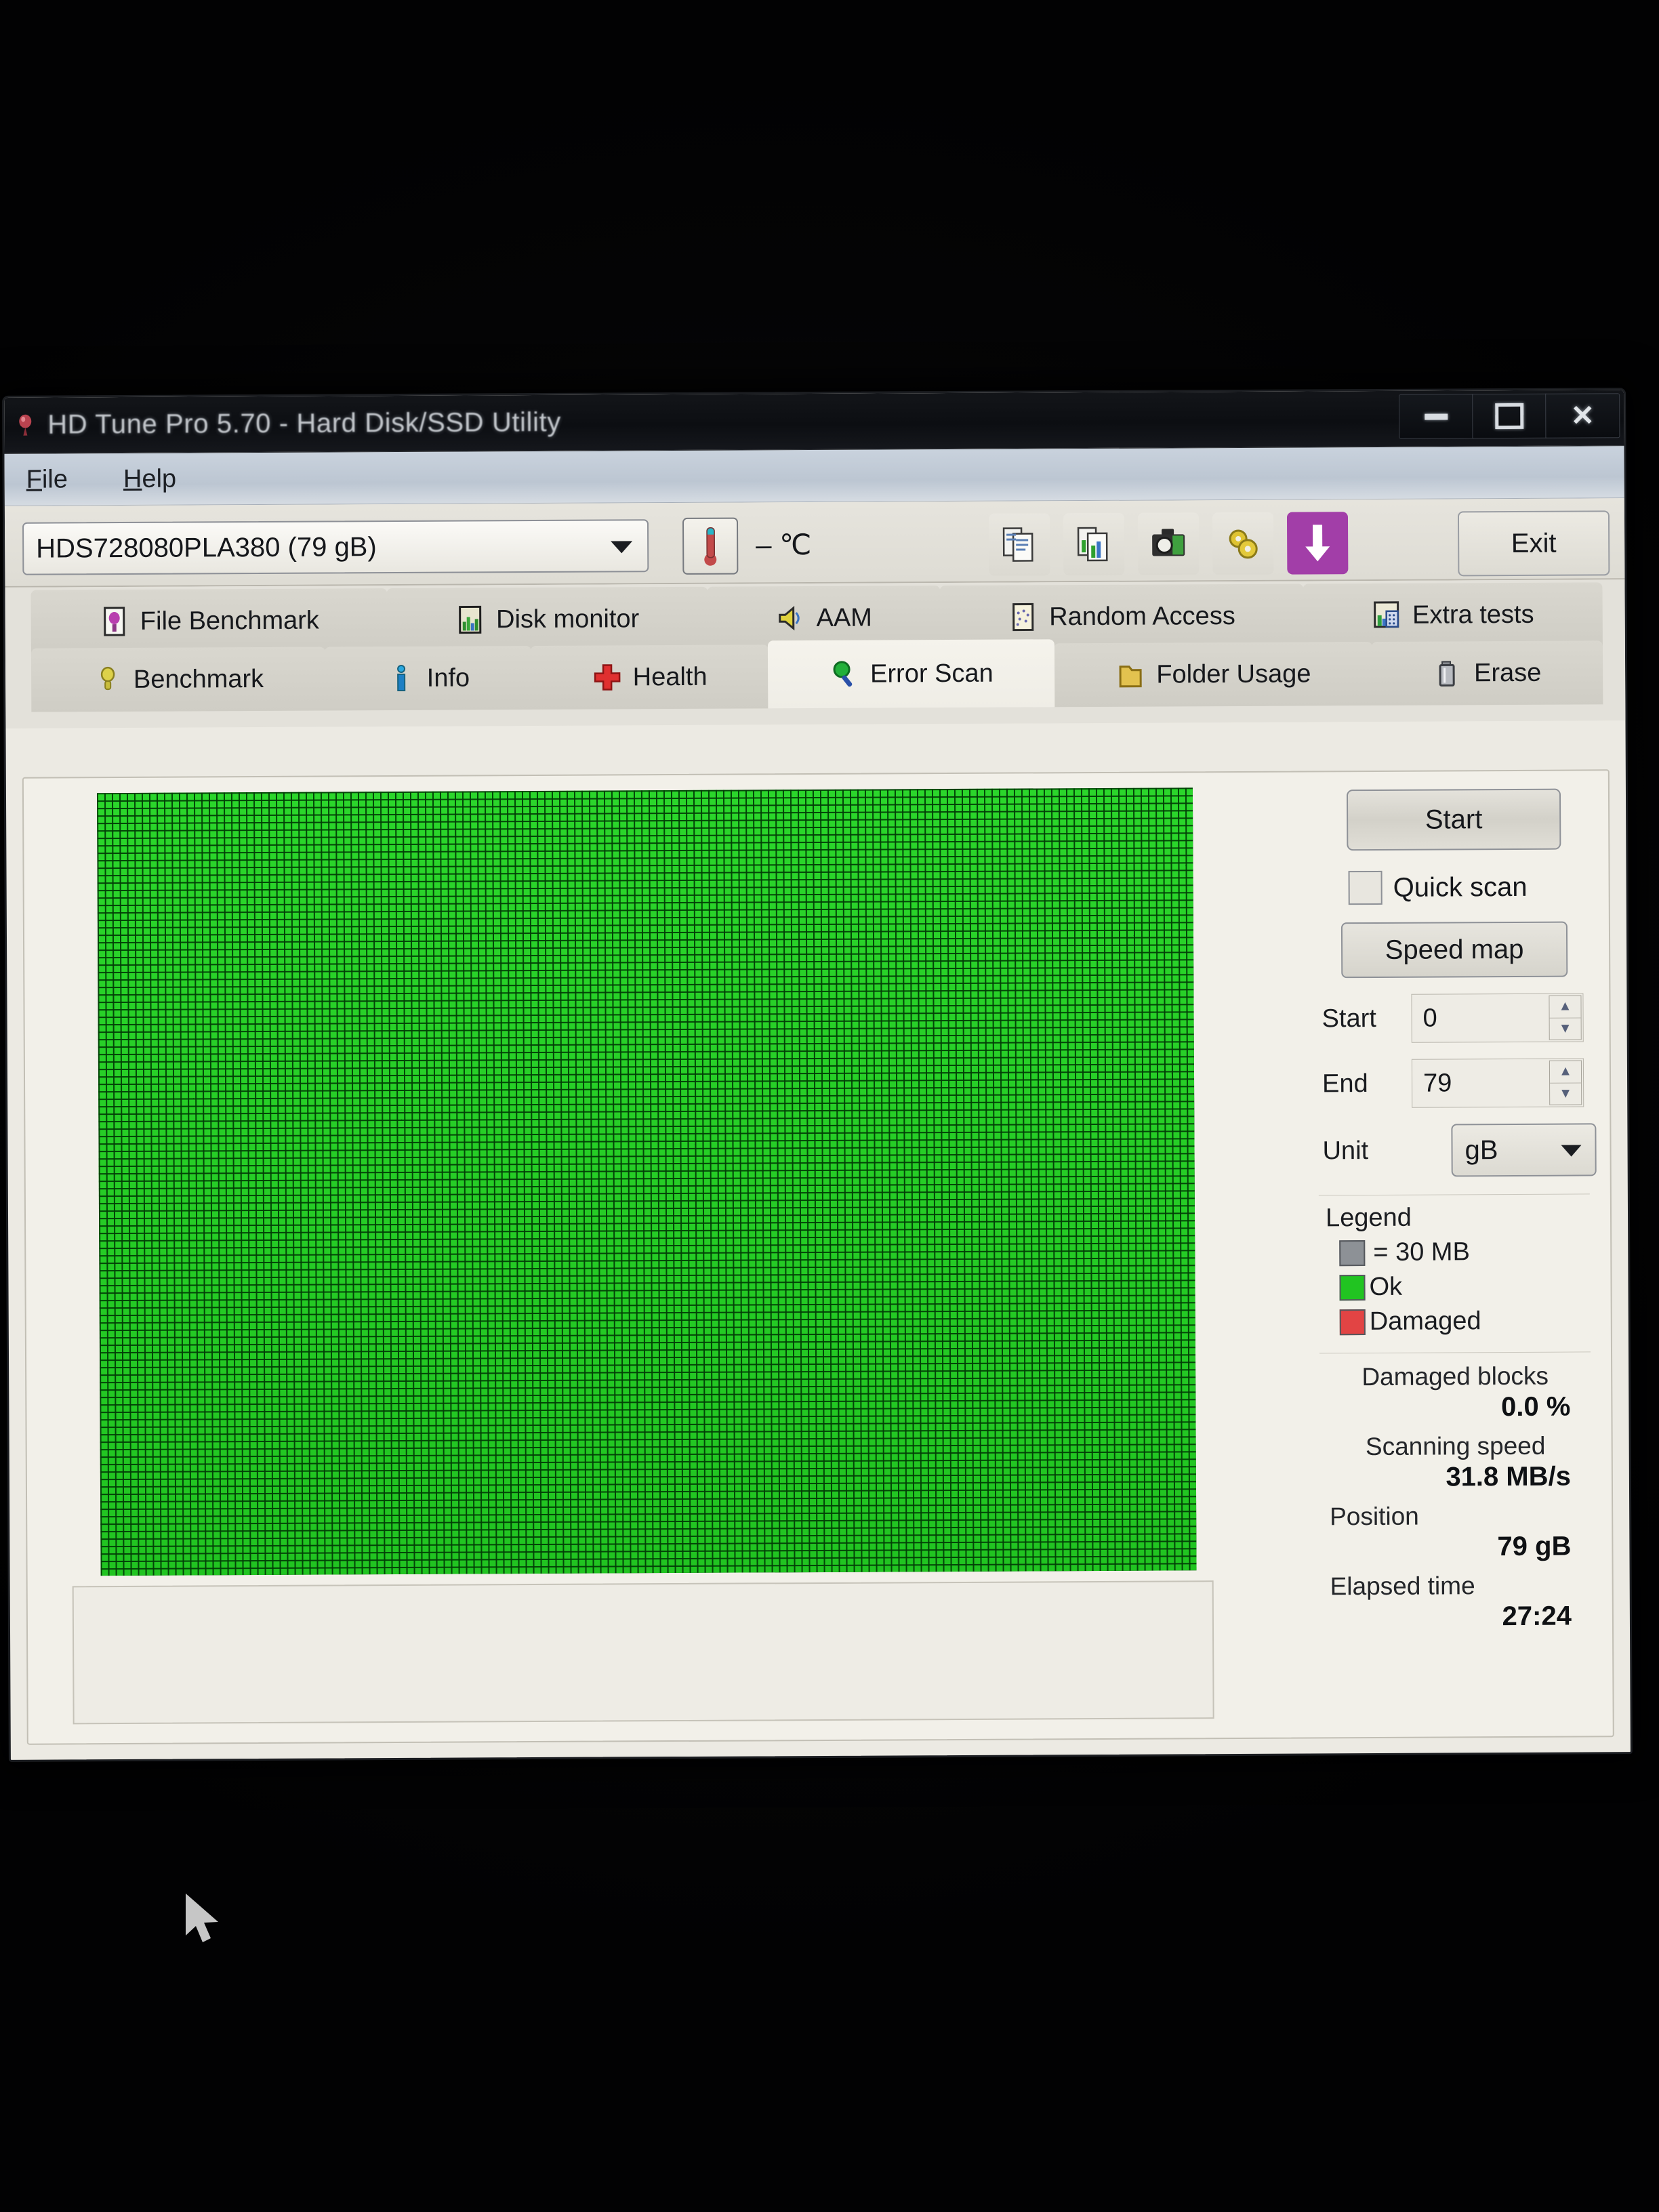 Image resolution: width=1659 pixels, height=2212 pixels. I want to click on legend-damaged-label: Damaged, so click(1425, 1321).